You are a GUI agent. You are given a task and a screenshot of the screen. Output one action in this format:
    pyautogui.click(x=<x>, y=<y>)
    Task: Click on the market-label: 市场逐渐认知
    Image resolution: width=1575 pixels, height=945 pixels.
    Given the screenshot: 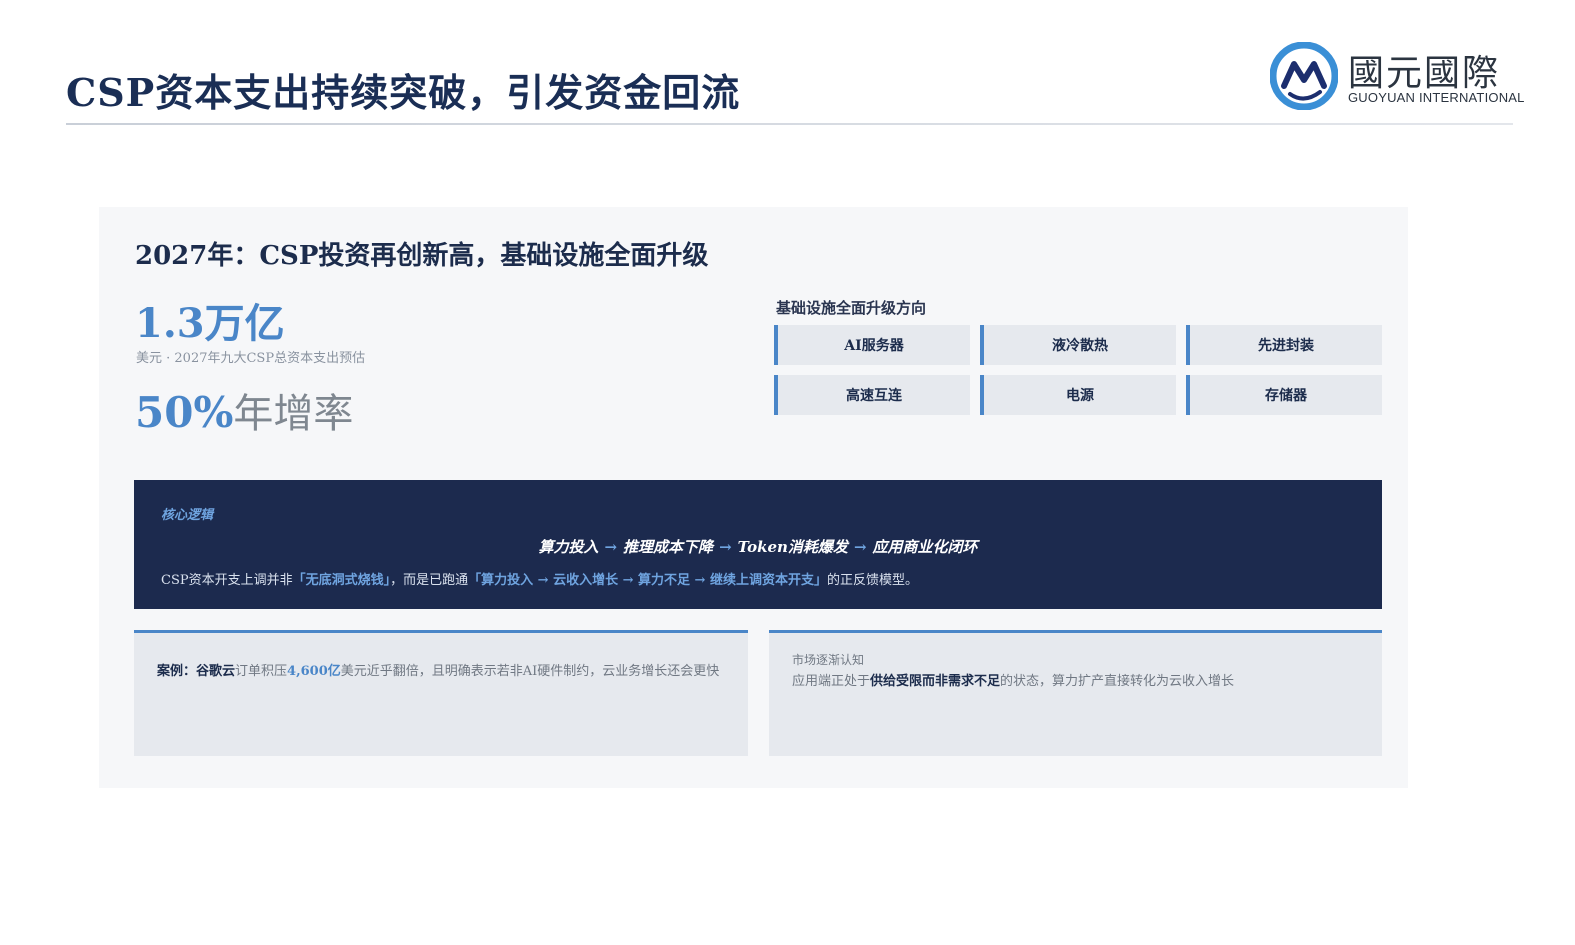 What is the action you would take?
    pyautogui.click(x=828, y=660)
    